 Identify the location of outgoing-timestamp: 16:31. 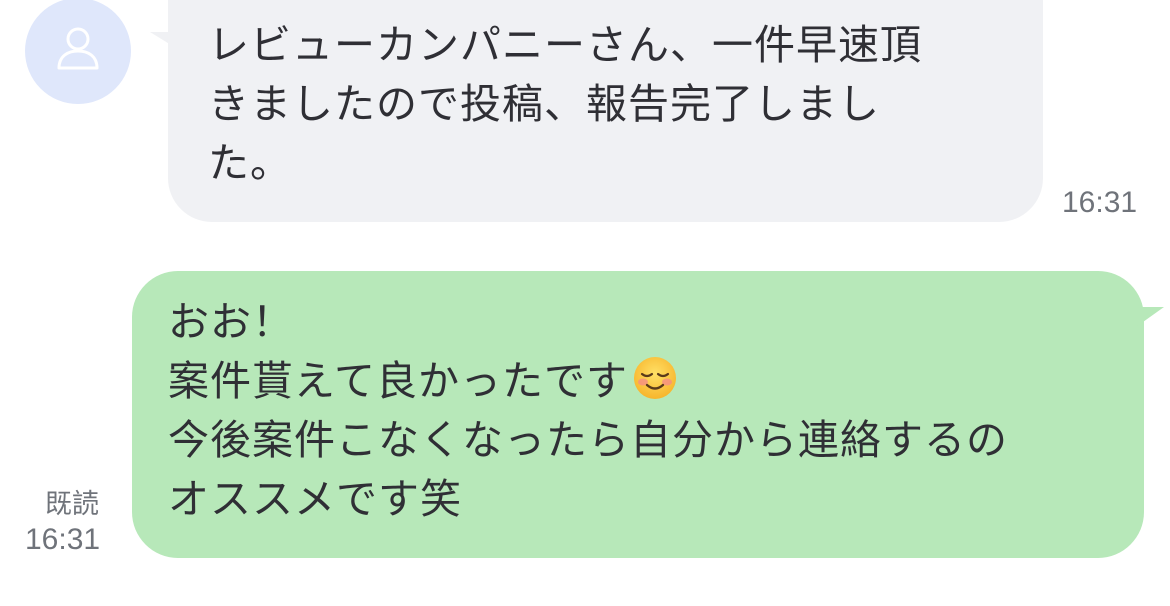
(63, 539).